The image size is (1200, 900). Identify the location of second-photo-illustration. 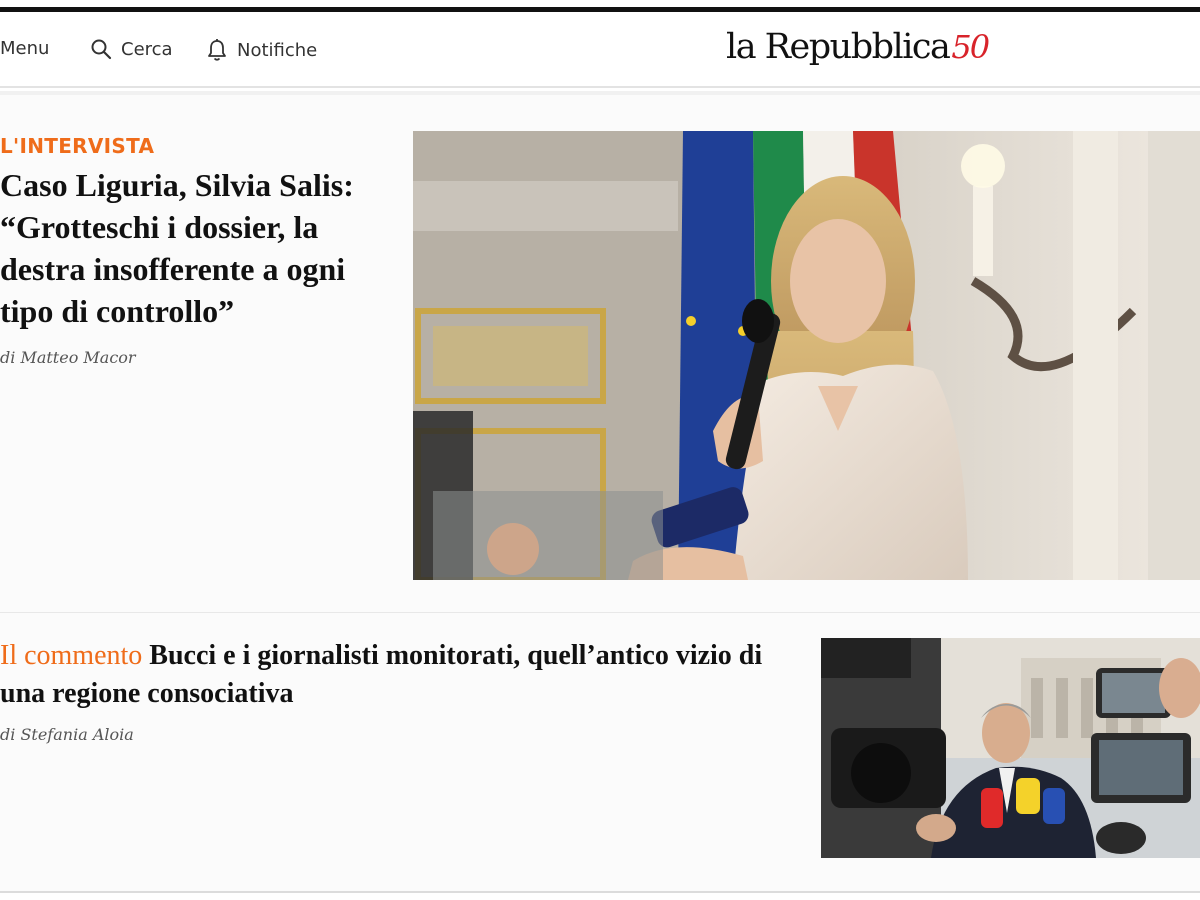
(1010, 748).